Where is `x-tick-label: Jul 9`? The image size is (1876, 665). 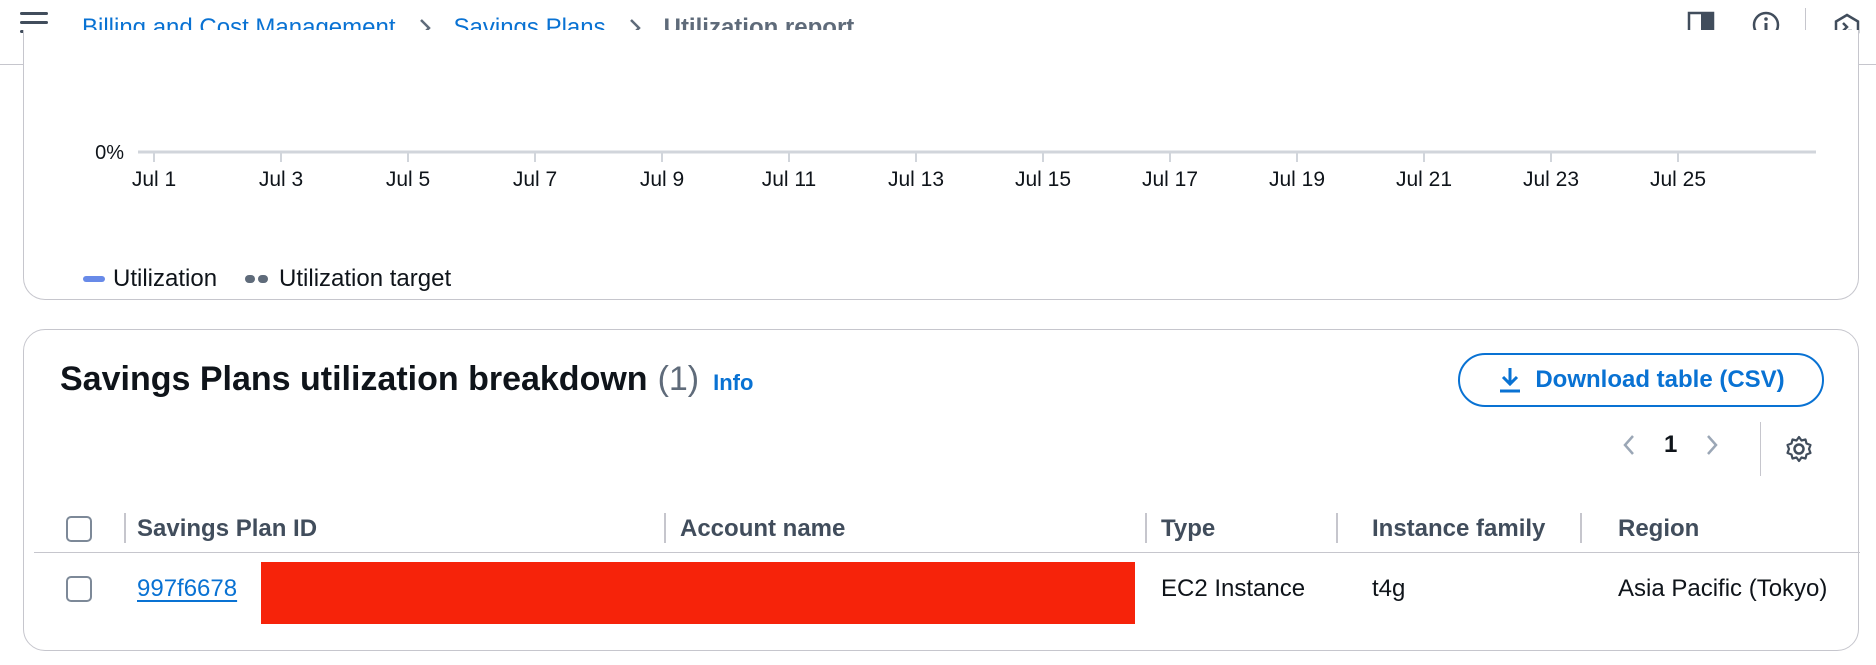
x-tick-label: Jul 9 is located at coordinates (662, 179).